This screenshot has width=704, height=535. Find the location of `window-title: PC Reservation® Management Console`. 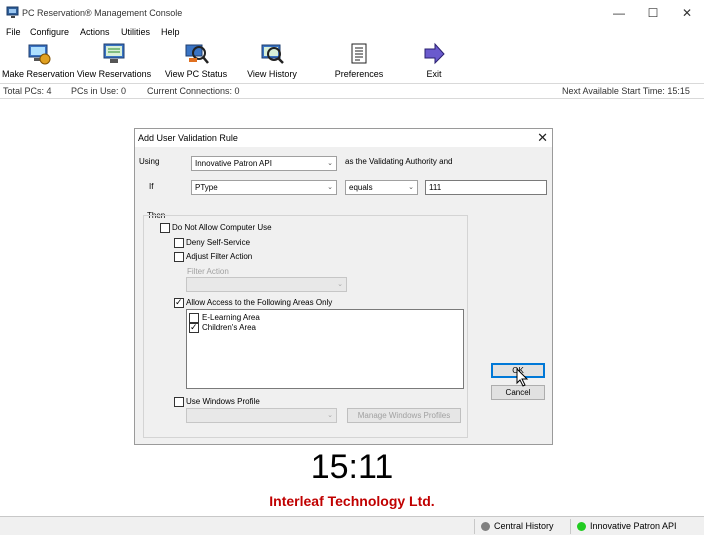

window-title: PC Reservation® Management Console is located at coordinates (102, 13).